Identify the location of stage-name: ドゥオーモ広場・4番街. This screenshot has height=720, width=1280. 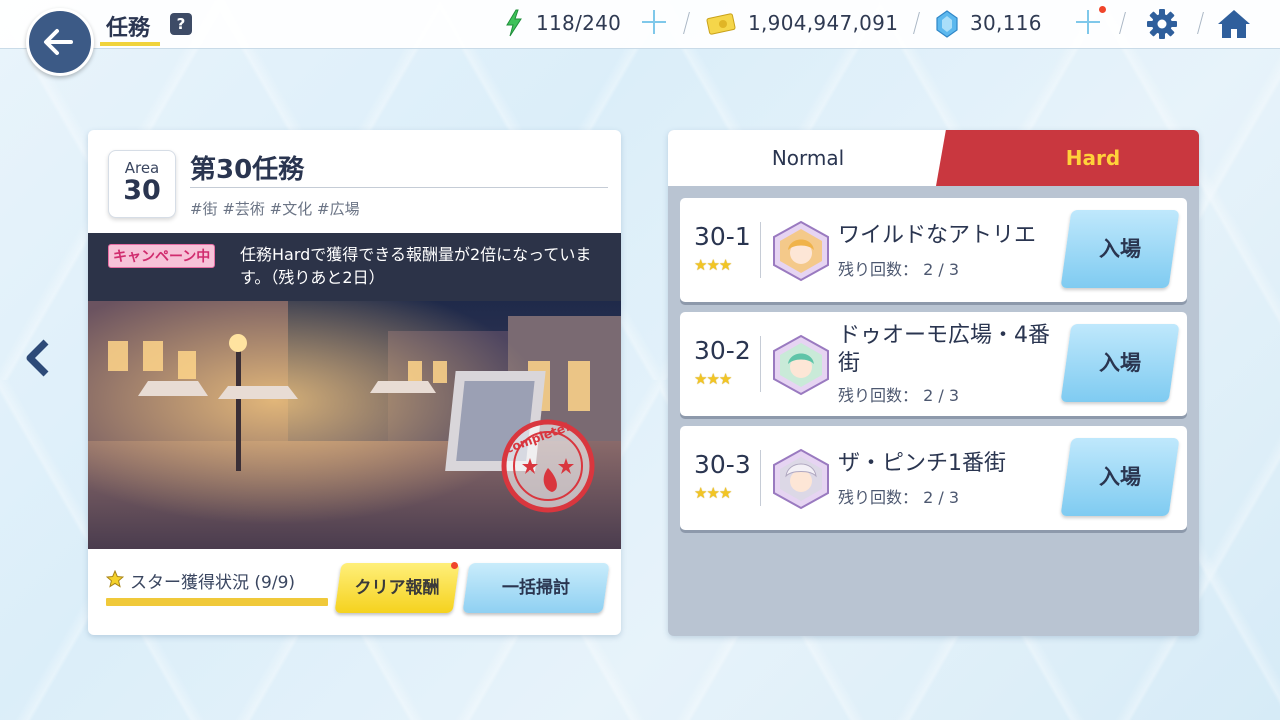
(944, 349).